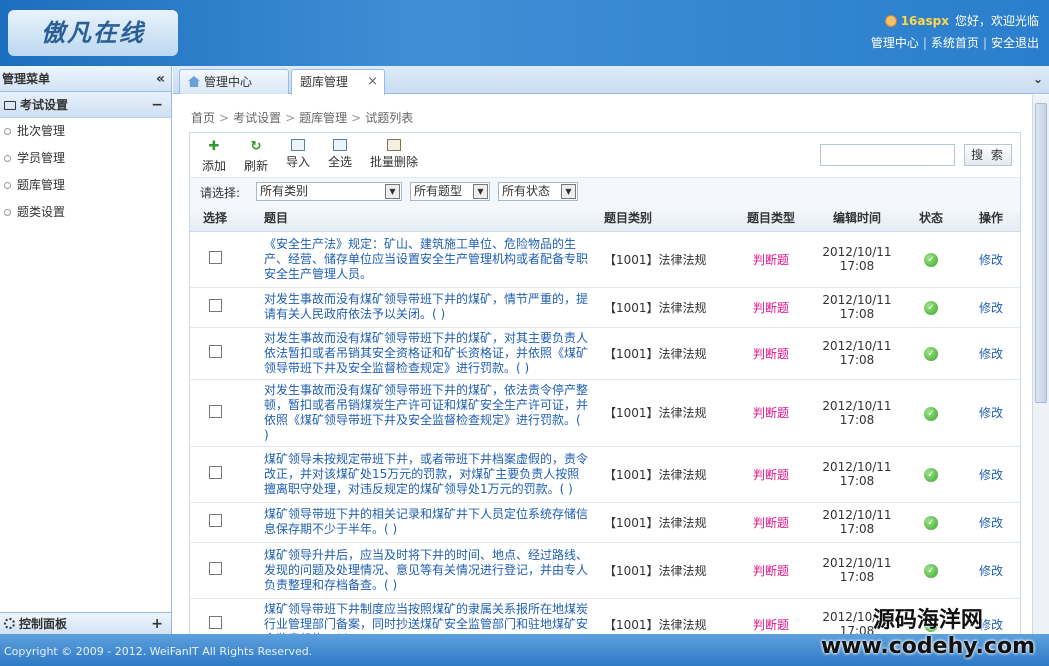 Image resolution: width=1049 pixels, height=666 pixels. What do you see at coordinates (256, 156) in the screenshot?
I see `refresh-button: ↻ 刷新` at bounding box center [256, 156].